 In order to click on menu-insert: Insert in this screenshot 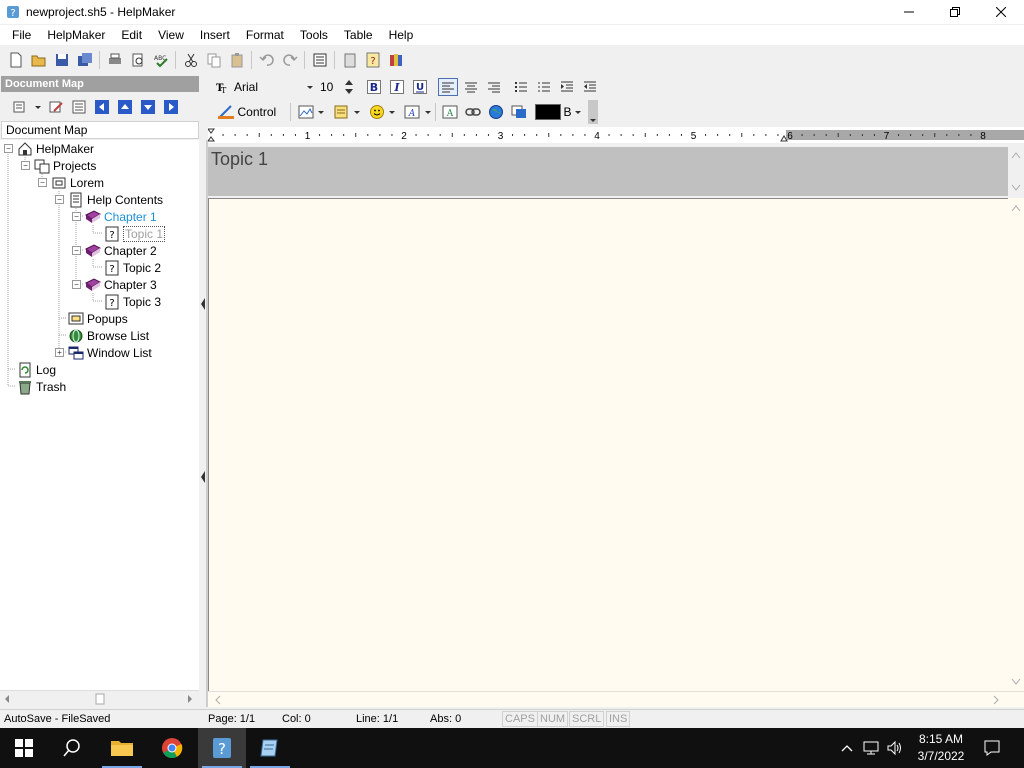, I will do `click(215, 35)`.